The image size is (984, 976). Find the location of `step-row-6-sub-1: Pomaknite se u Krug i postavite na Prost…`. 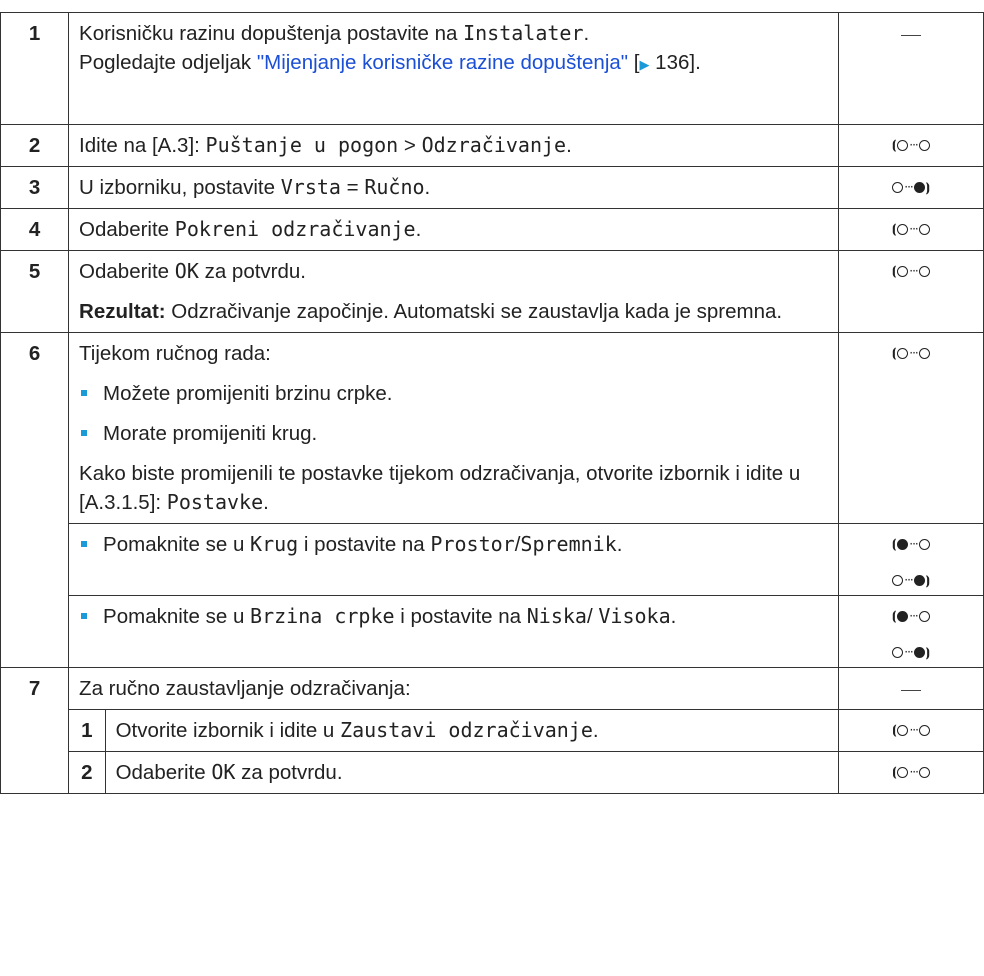

step-row-6-sub-1: Pomaknite se u Krug i postavite na Prost… is located at coordinates (492, 559).